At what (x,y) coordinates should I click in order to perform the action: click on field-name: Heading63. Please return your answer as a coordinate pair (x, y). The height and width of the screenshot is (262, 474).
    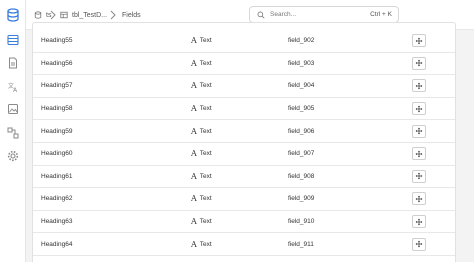
    Looking at the image, I should click on (57, 222).